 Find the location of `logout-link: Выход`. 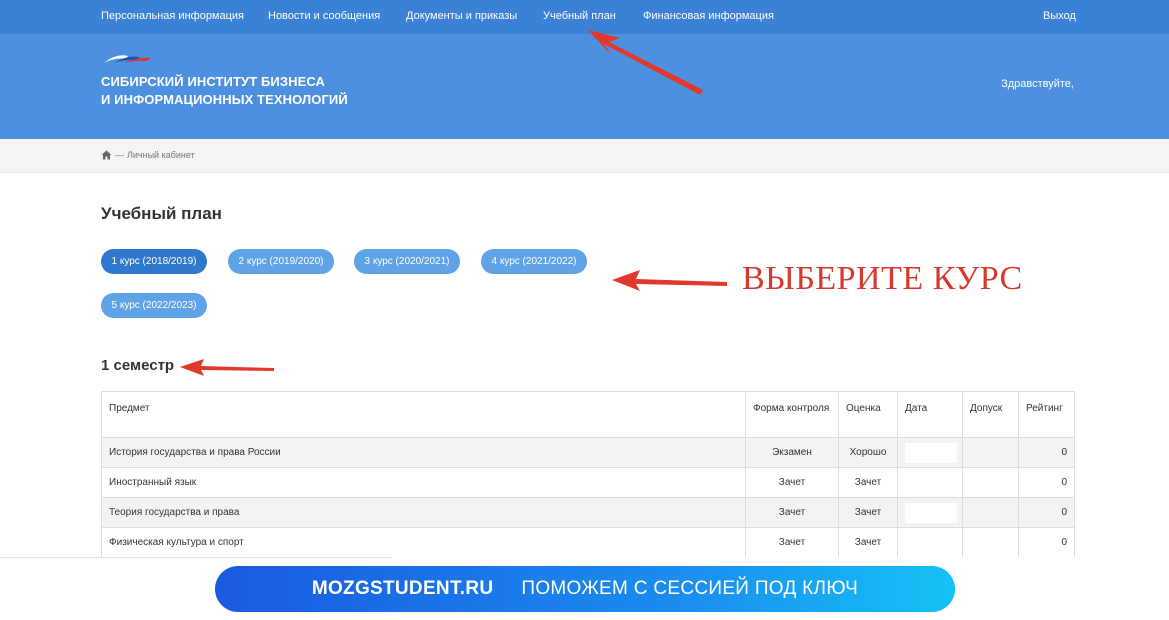

logout-link: Выход is located at coordinates (1059, 16).